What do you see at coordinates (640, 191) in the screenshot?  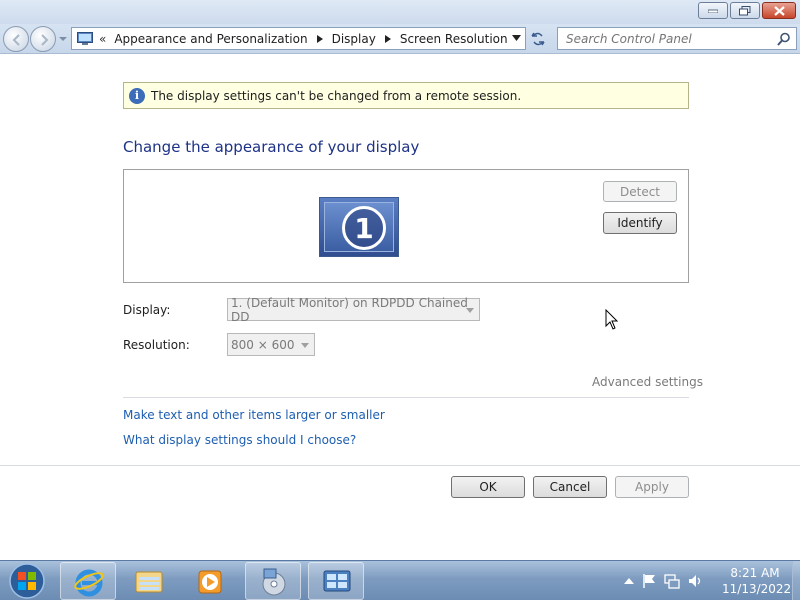 I see `detect-button: Detect` at bounding box center [640, 191].